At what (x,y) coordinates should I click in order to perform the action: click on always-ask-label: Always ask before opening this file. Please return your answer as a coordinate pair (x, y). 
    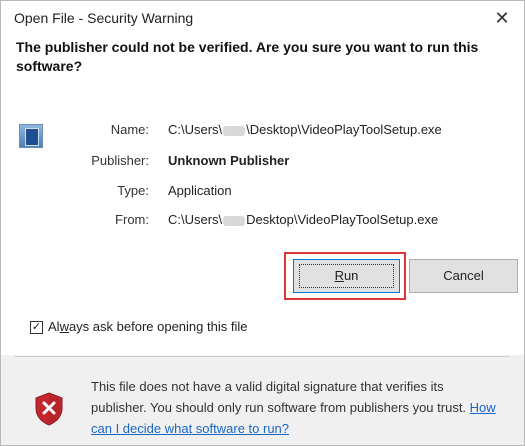
    Looking at the image, I should click on (147, 326).